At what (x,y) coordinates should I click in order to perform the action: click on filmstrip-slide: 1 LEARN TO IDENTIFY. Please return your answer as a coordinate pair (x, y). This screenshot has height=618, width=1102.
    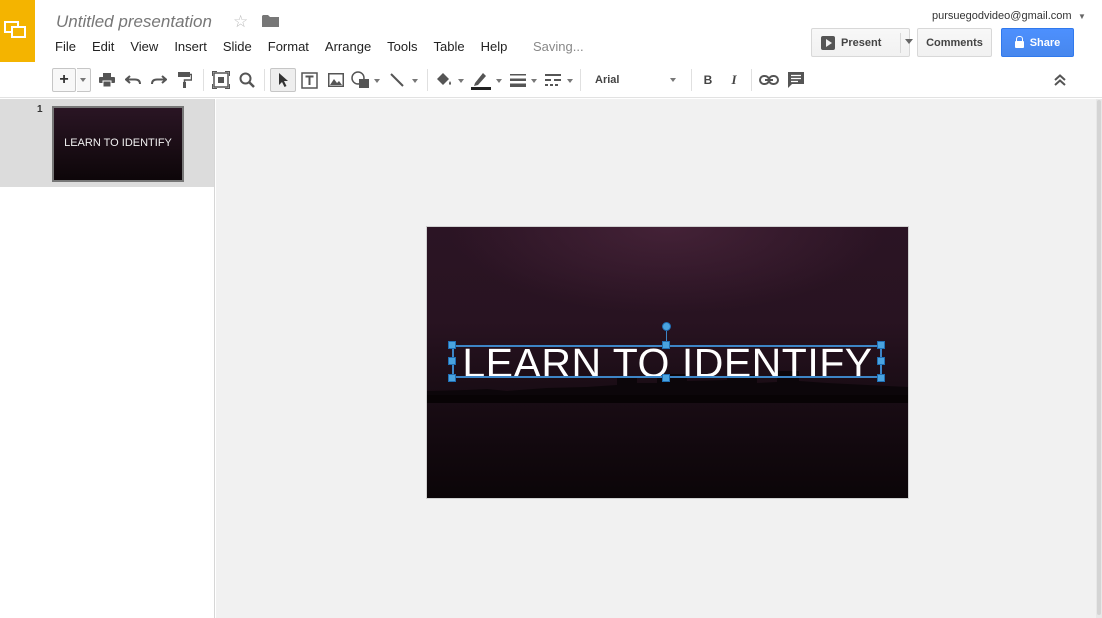
    Looking at the image, I should click on (107, 143).